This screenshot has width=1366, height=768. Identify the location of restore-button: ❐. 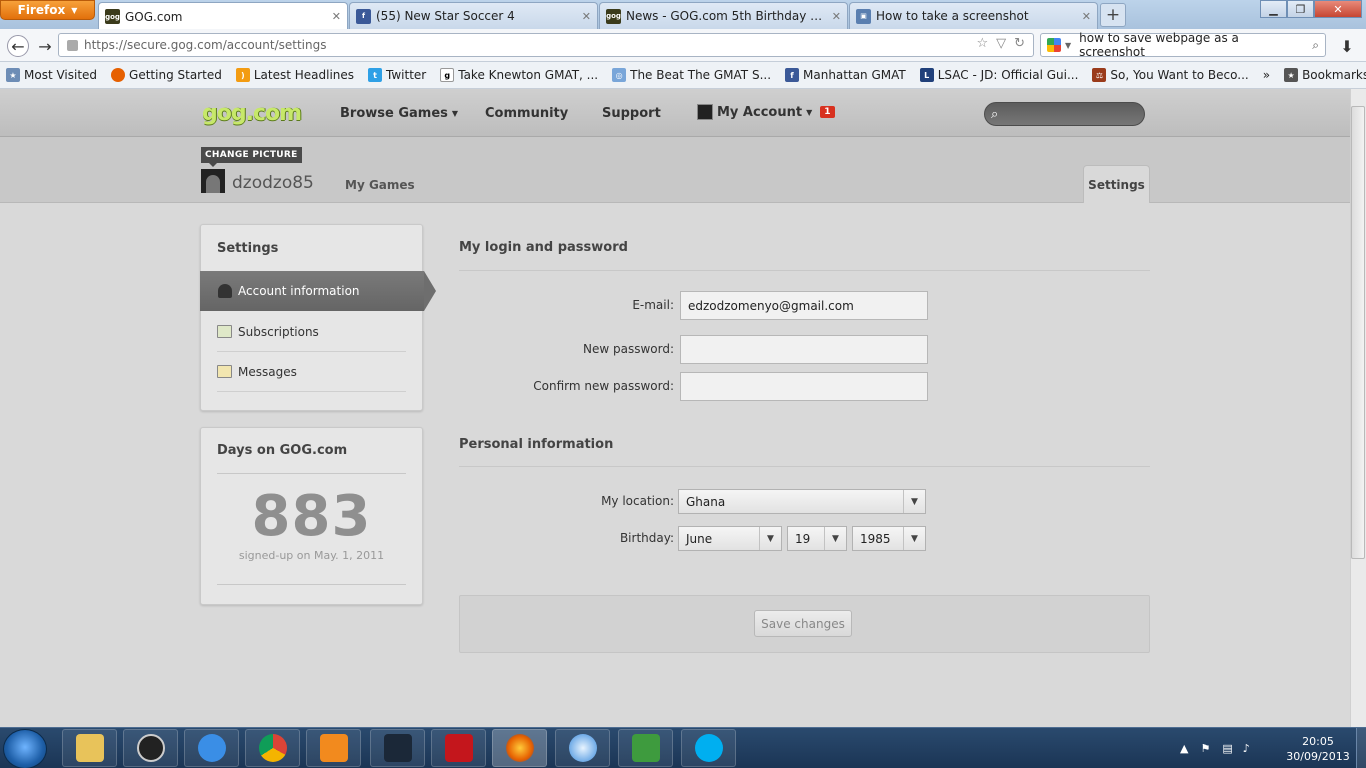
(1300, 9).